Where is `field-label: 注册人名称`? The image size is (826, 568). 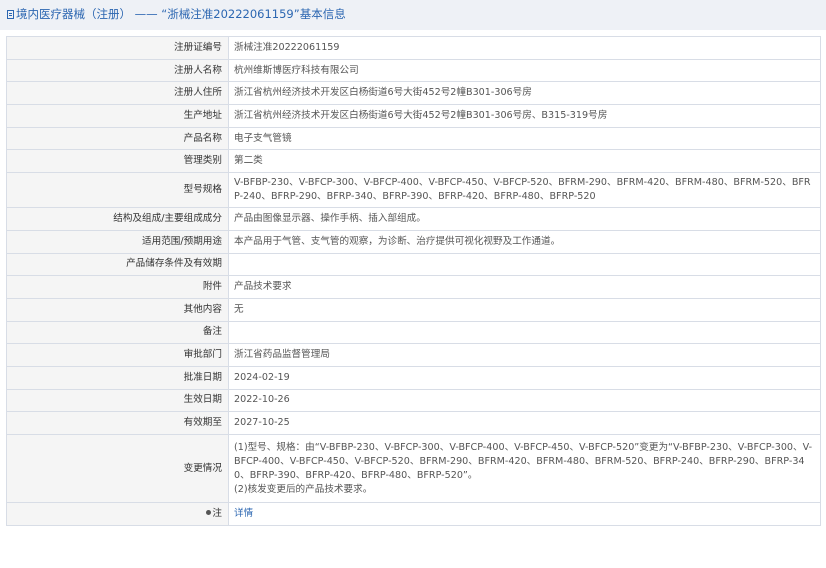
field-label: 注册人名称 is located at coordinates (117, 70).